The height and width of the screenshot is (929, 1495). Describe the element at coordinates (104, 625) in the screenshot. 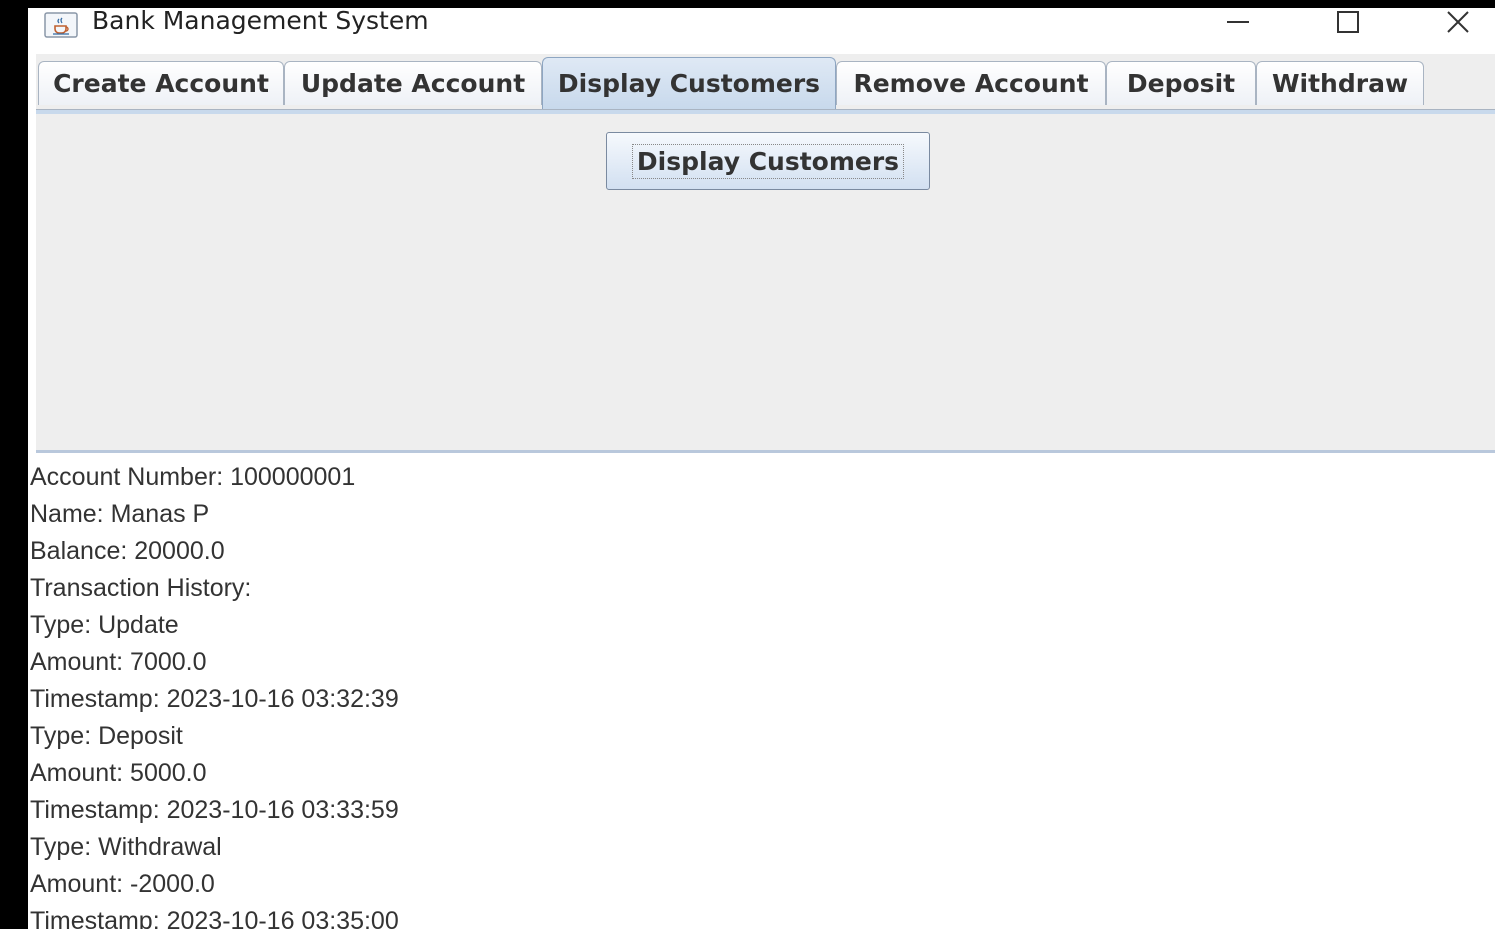

I see `output-line: Type: Update` at that location.